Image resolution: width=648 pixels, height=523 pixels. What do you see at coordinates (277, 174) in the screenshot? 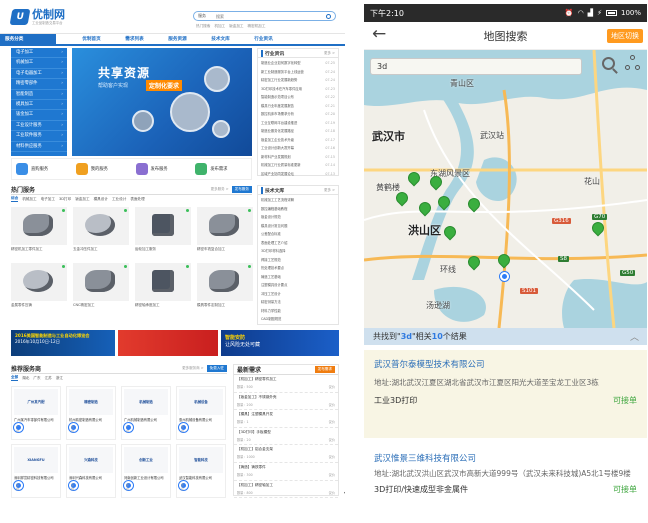
I see `news-headline: 区域产业协同发展论坛` at bounding box center [277, 174].